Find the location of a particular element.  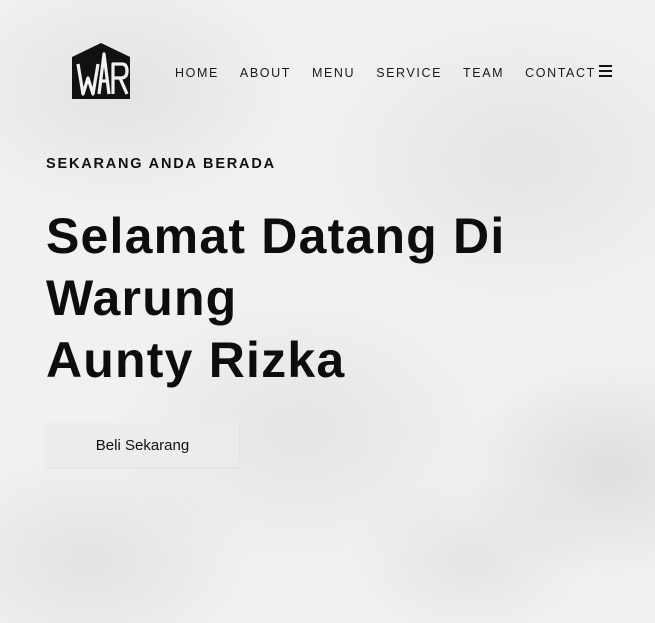

hero-title-line: Warung is located at coordinates (142, 298).